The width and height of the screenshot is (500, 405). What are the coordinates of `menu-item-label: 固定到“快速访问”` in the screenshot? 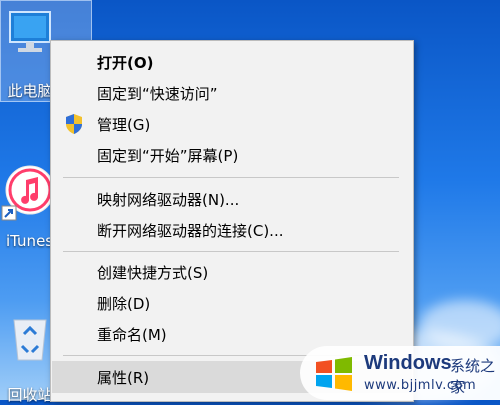 It's located at (157, 93).